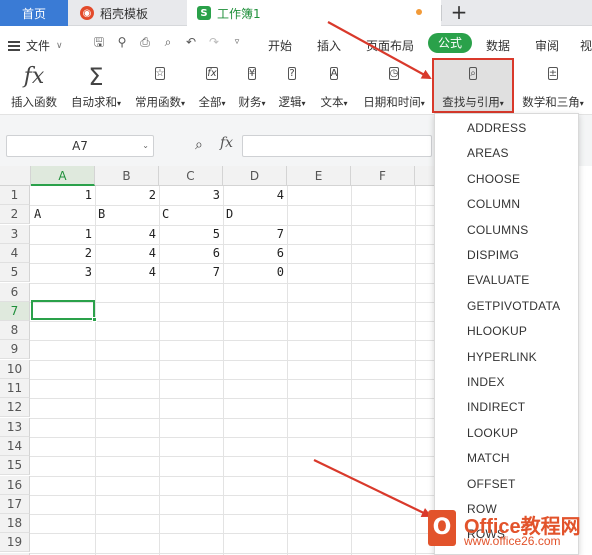 The width and height of the screenshot is (592, 555). What do you see at coordinates (127, 214) in the screenshot?
I see `cell: B` at bounding box center [127, 214].